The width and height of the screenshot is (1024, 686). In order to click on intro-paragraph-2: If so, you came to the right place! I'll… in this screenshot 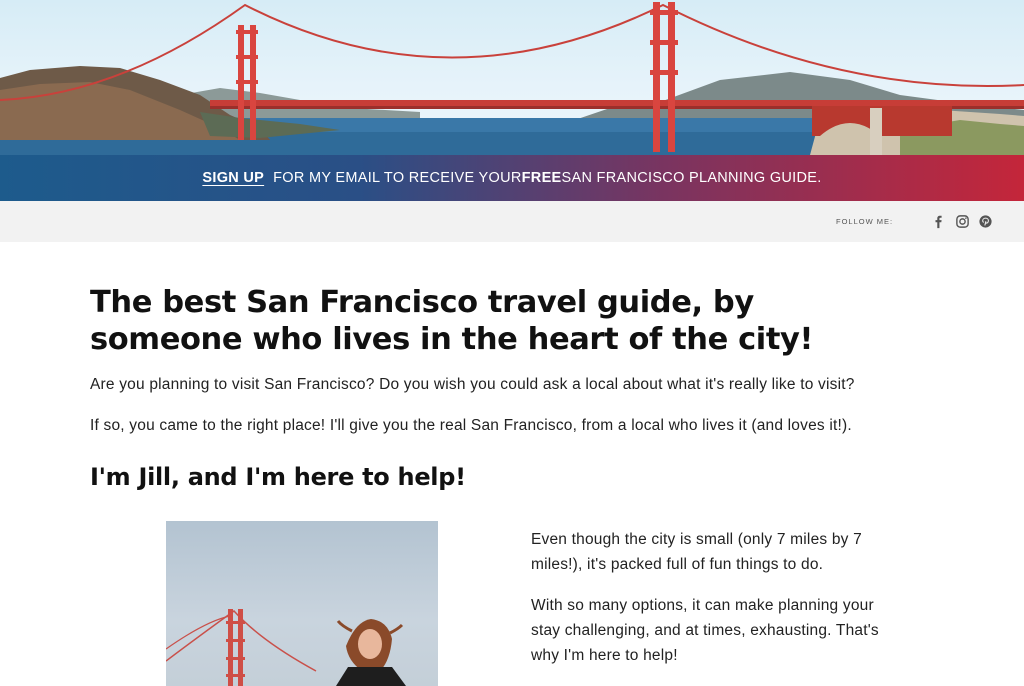, I will do `click(471, 425)`.